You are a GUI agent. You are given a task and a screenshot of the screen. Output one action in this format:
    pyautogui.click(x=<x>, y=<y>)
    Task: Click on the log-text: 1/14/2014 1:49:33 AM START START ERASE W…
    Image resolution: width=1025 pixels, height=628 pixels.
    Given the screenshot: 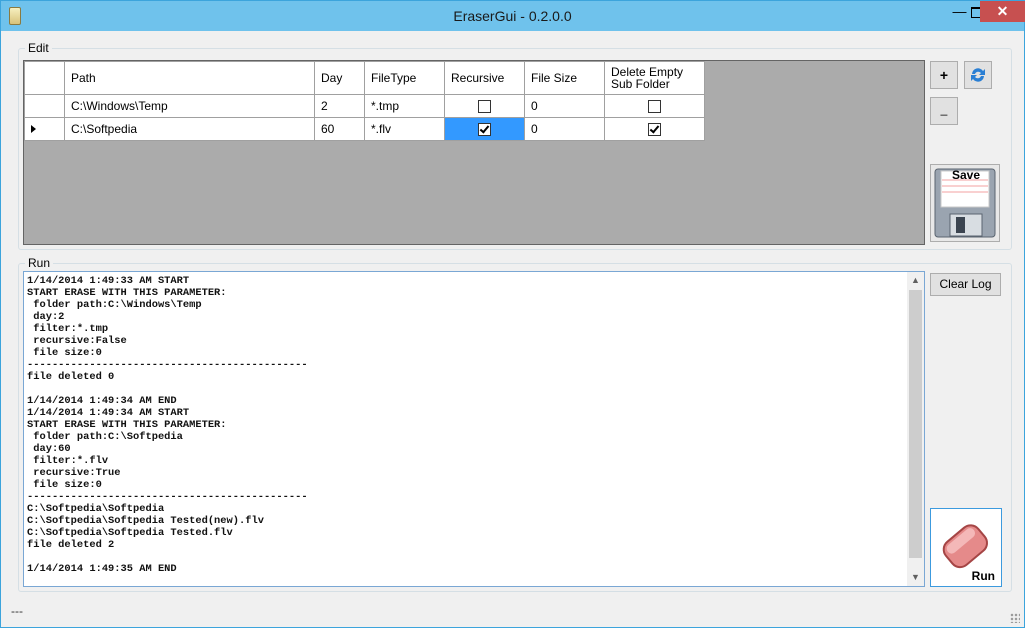 What is the action you would take?
    pyautogui.click(x=167, y=425)
    